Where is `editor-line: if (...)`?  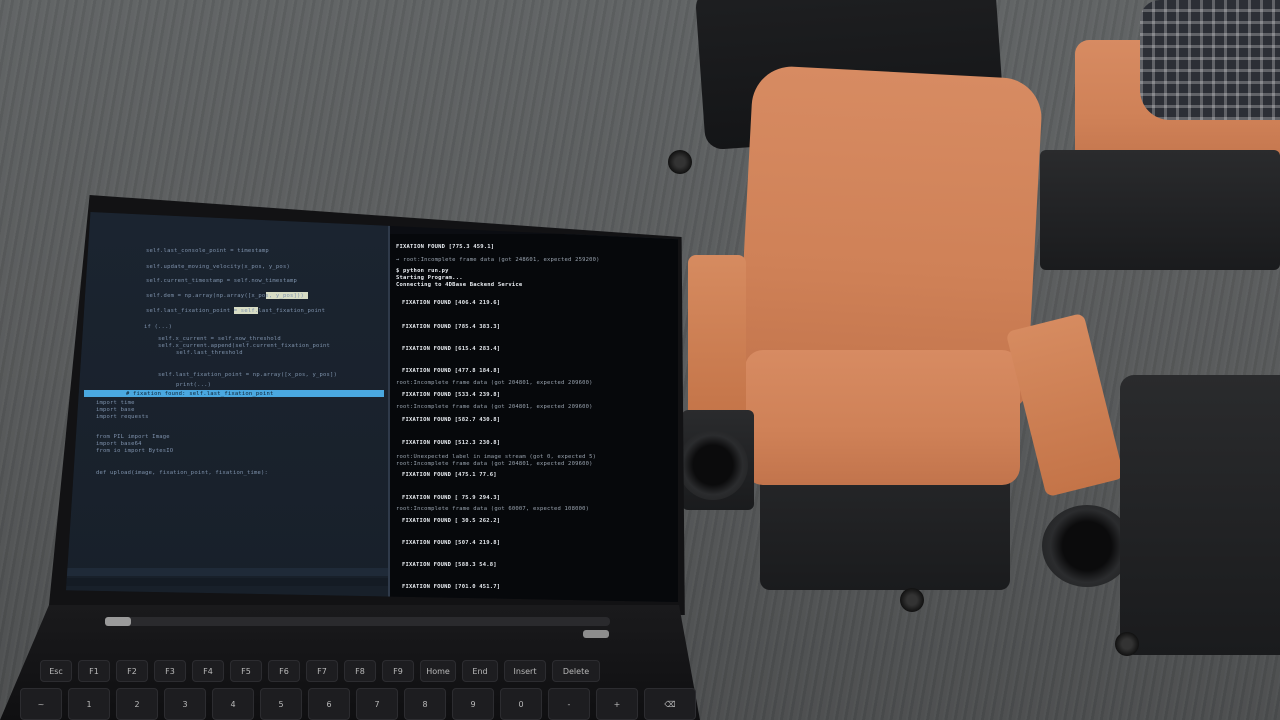
editor-line: if (...) is located at coordinates (158, 327).